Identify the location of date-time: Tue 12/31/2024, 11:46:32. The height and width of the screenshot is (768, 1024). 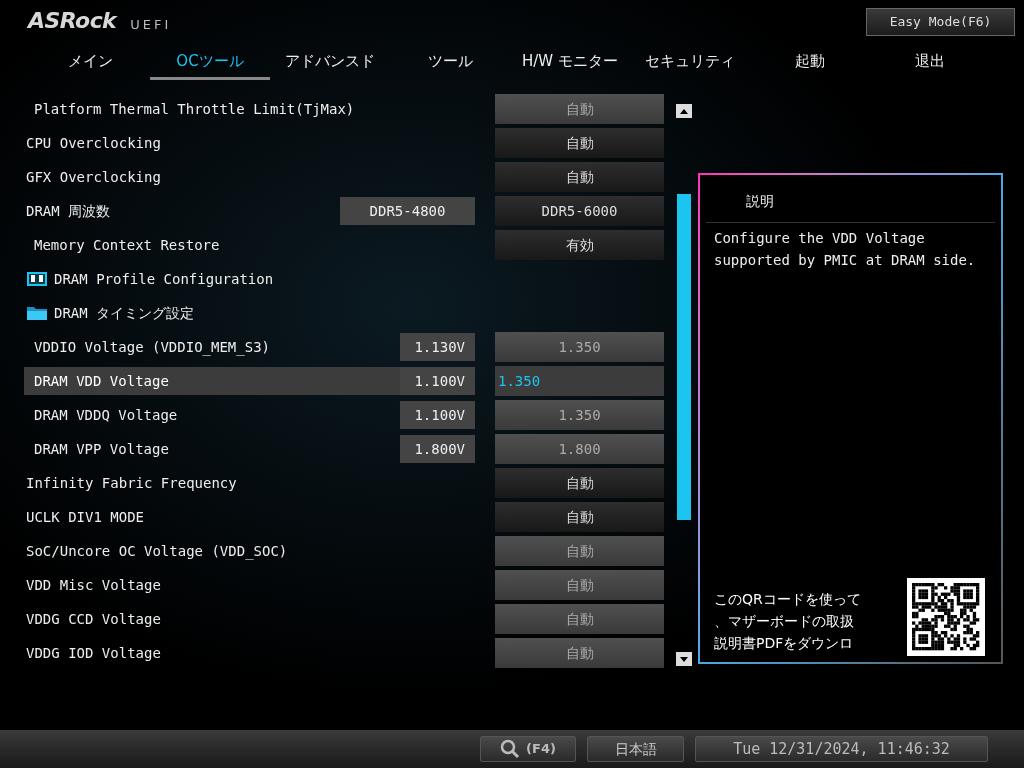
(841, 749).